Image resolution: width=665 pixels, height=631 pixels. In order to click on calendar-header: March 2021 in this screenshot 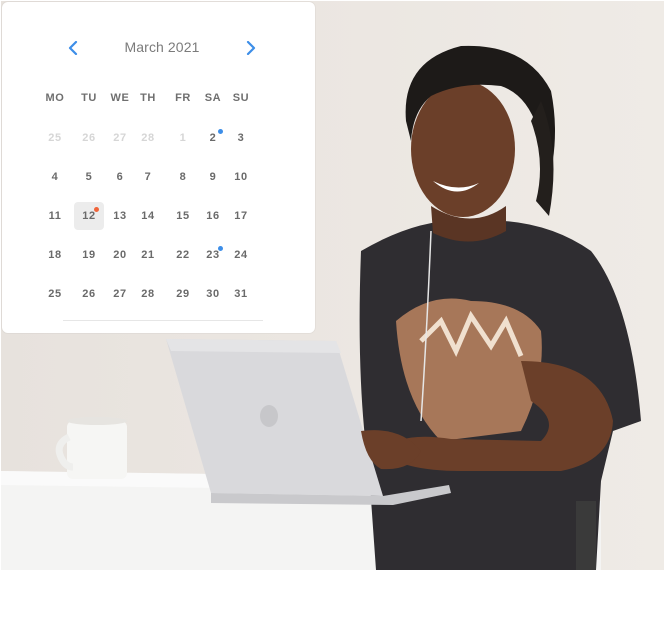, I will do `click(158, 48)`.